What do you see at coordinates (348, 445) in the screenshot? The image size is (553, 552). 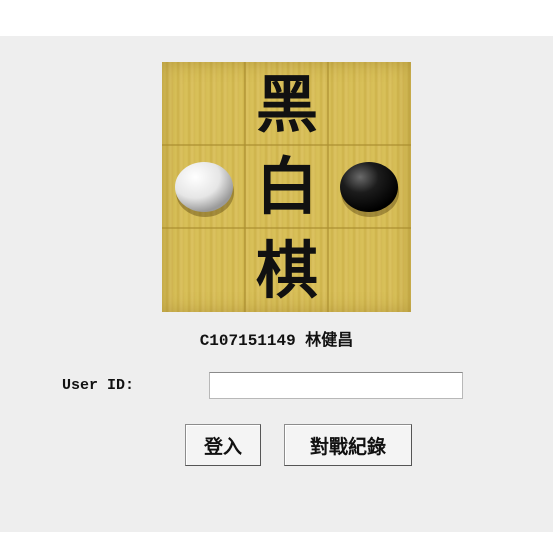 I see `records-button: 對戰紀錄` at bounding box center [348, 445].